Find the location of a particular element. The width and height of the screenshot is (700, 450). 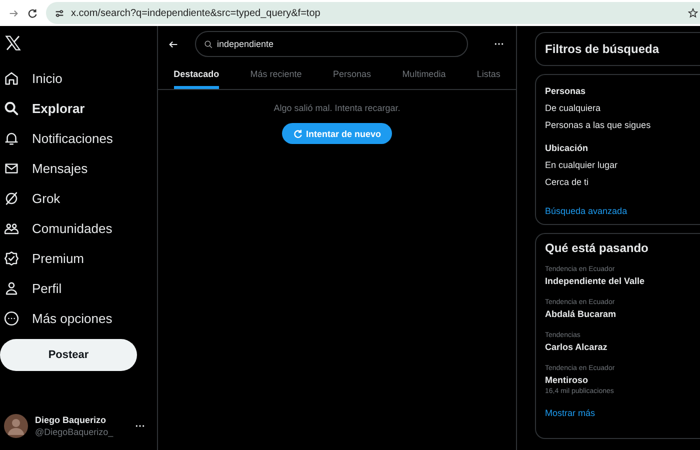

trend-name: Mentiroso is located at coordinates (618, 380).